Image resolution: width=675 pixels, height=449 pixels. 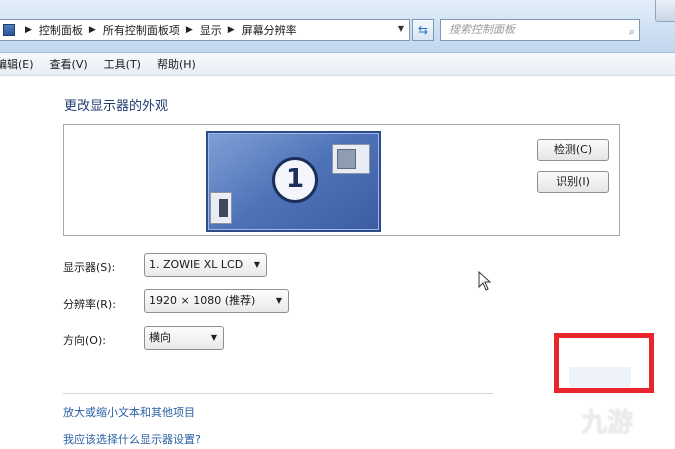 What do you see at coordinates (60, 30) in the screenshot?
I see `breadcrumb-label: 控制面板` at bounding box center [60, 30].